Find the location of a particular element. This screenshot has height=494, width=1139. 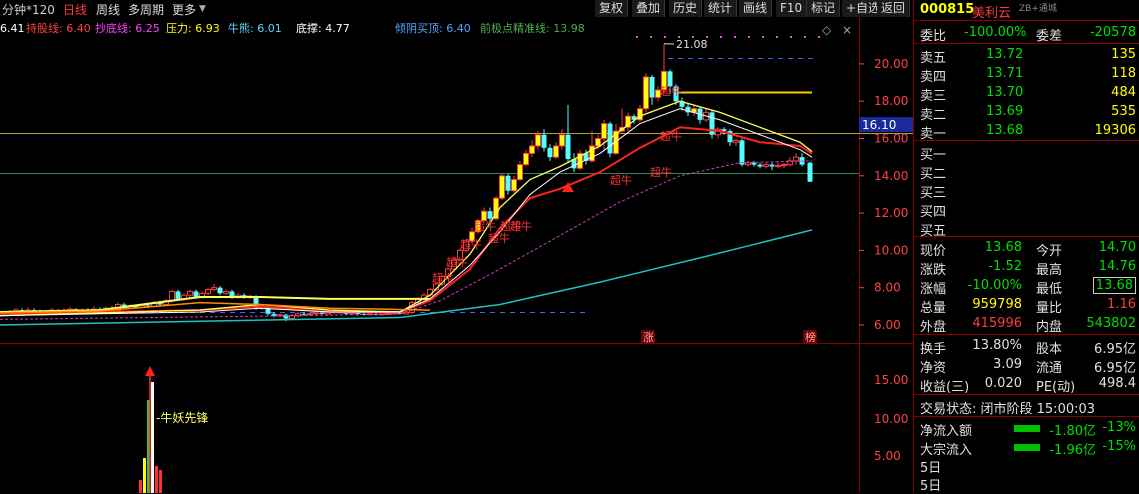

diamond-icon: ◇ is located at coordinates (827, 30).